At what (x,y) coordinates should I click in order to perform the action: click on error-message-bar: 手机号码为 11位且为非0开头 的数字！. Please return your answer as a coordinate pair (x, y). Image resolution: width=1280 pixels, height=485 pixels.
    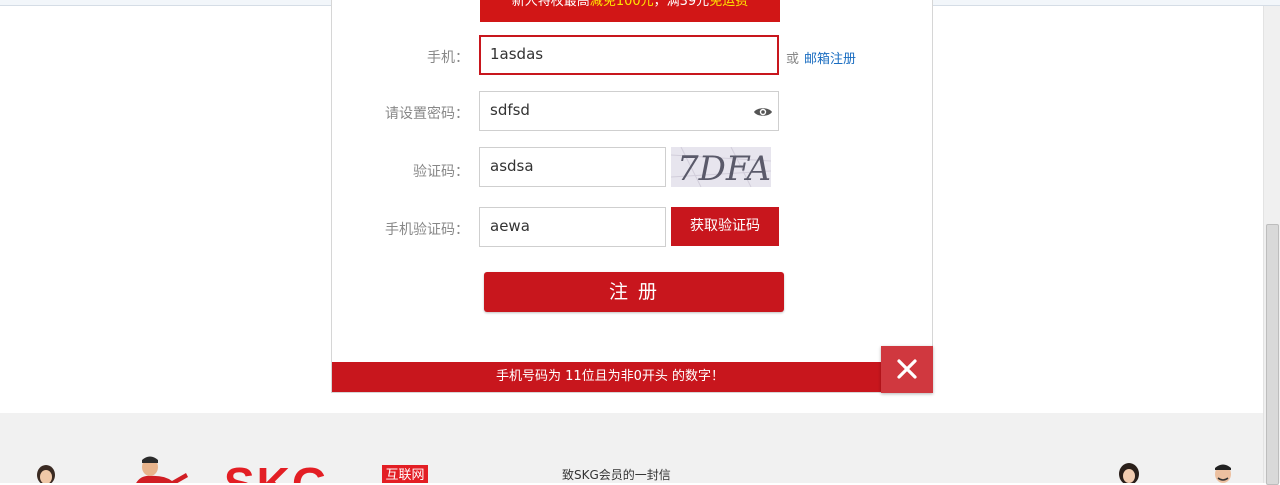
    Looking at the image, I should click on (610, 377).